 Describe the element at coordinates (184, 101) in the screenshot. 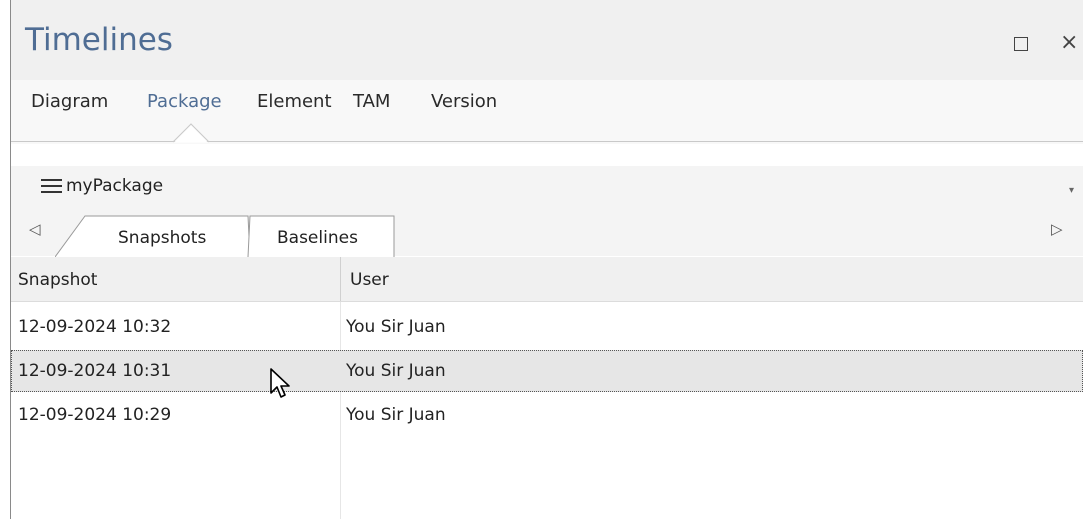

I see `tab-package: Package` at that location.